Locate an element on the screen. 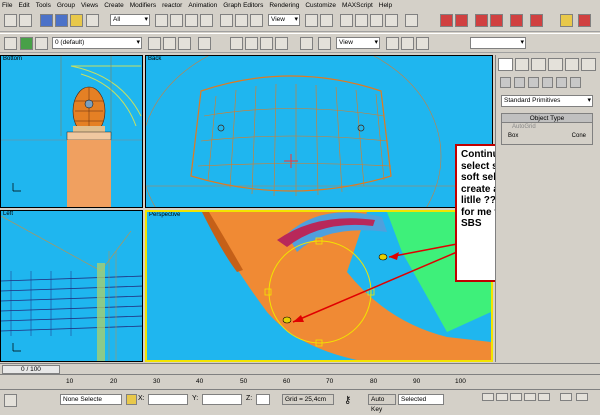 The width and height of the screenshot is (600, 415). pivot-center-icon is located at coordinates (311, 20).